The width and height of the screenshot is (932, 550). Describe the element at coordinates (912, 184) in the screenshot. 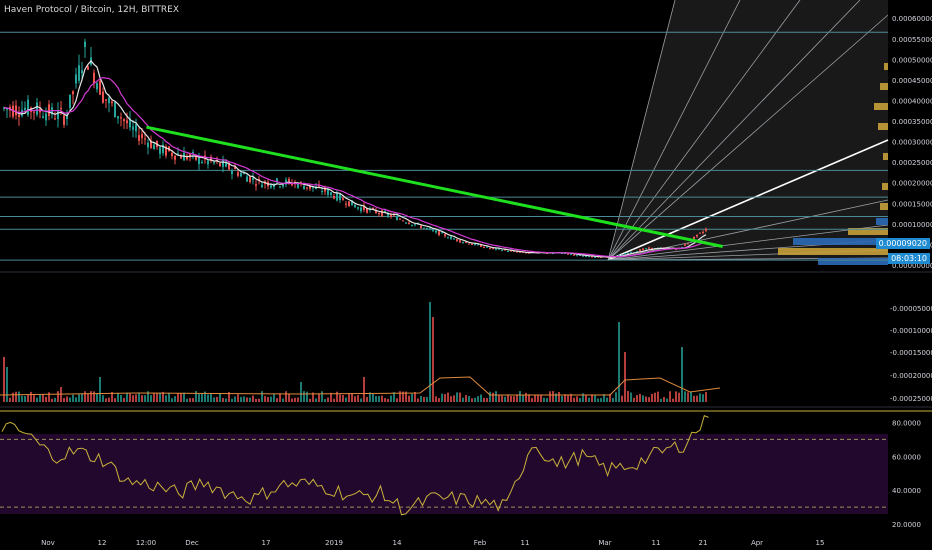

I see `y-tick-label: 0.00020000` at that location.